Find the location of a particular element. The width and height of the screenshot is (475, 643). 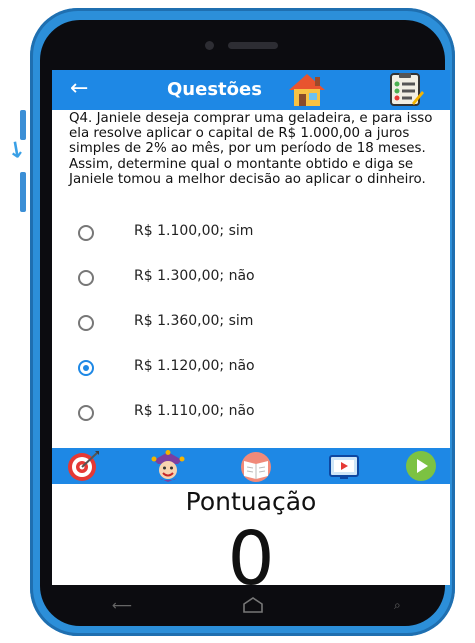

target-icon is located at coordinates (83, 468).